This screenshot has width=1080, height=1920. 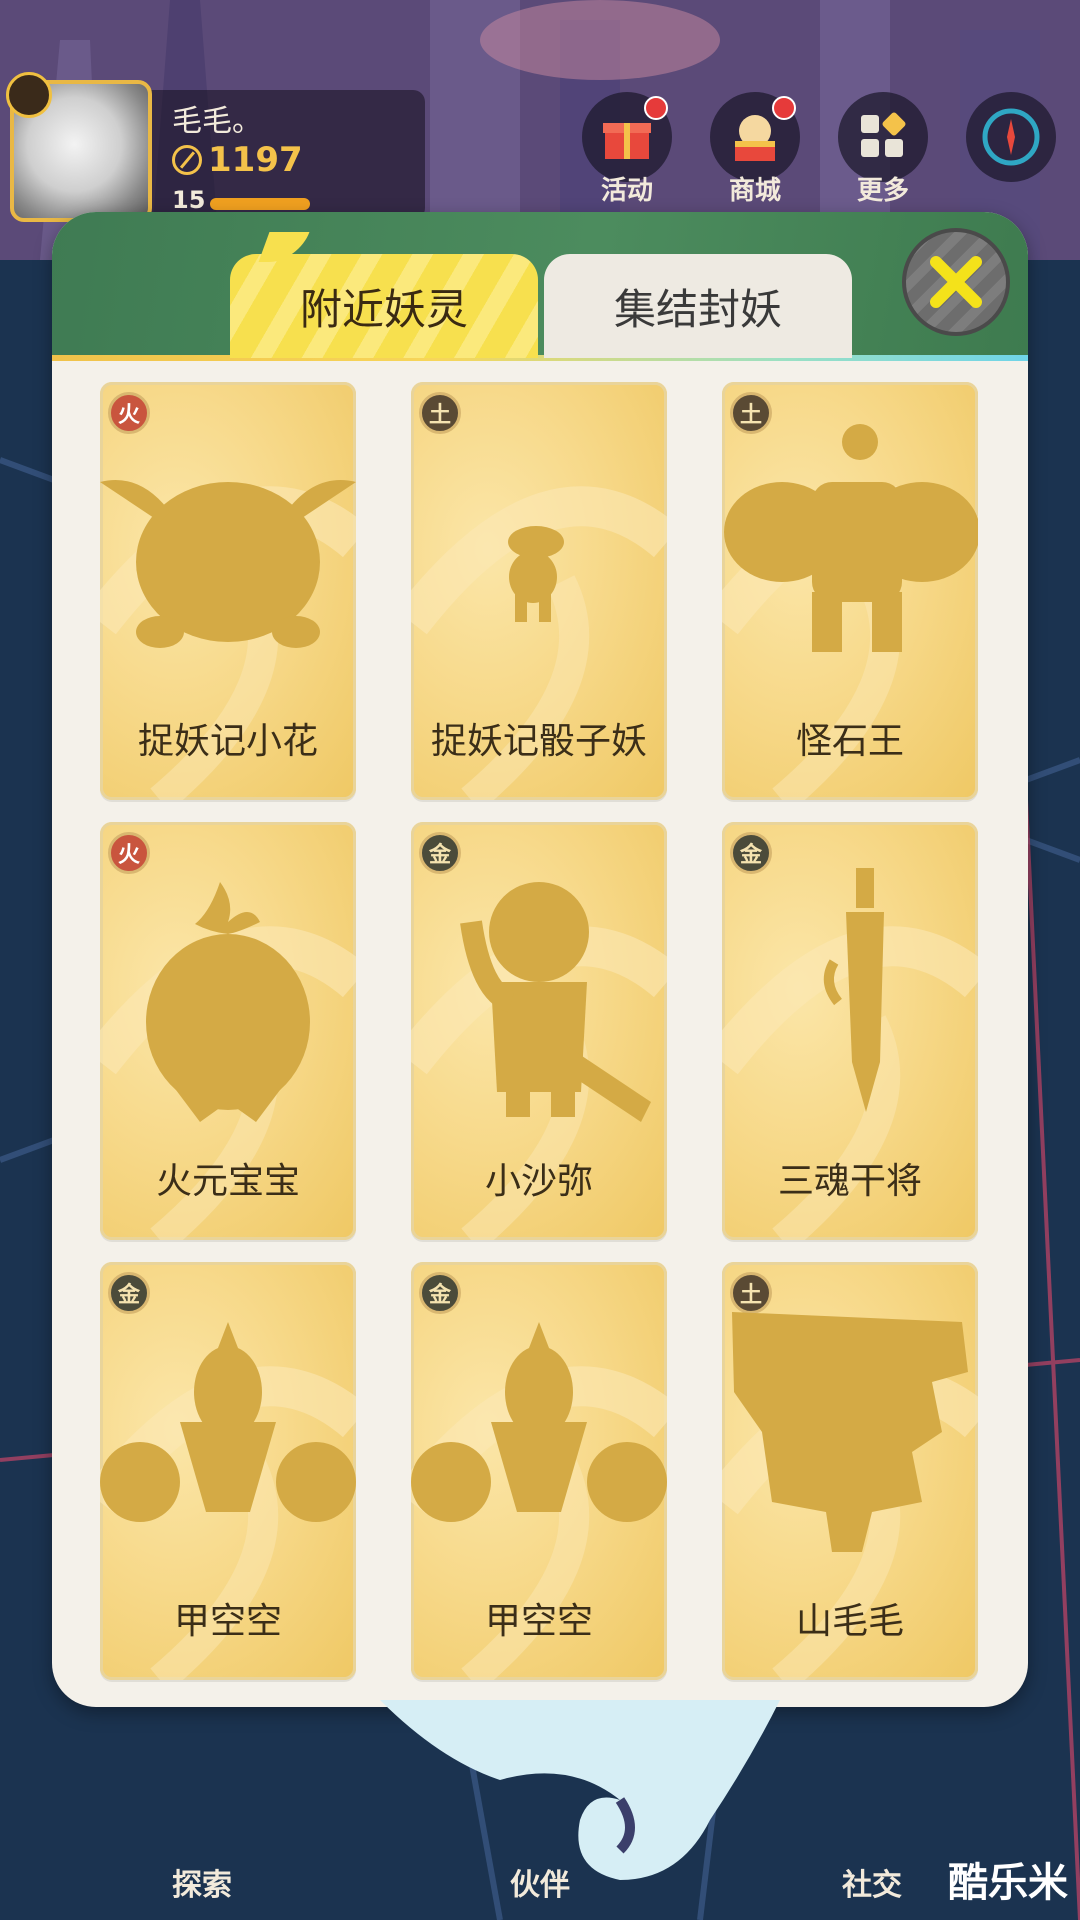 I want to click on shop-label: 商城, so click(x=754, y=191).